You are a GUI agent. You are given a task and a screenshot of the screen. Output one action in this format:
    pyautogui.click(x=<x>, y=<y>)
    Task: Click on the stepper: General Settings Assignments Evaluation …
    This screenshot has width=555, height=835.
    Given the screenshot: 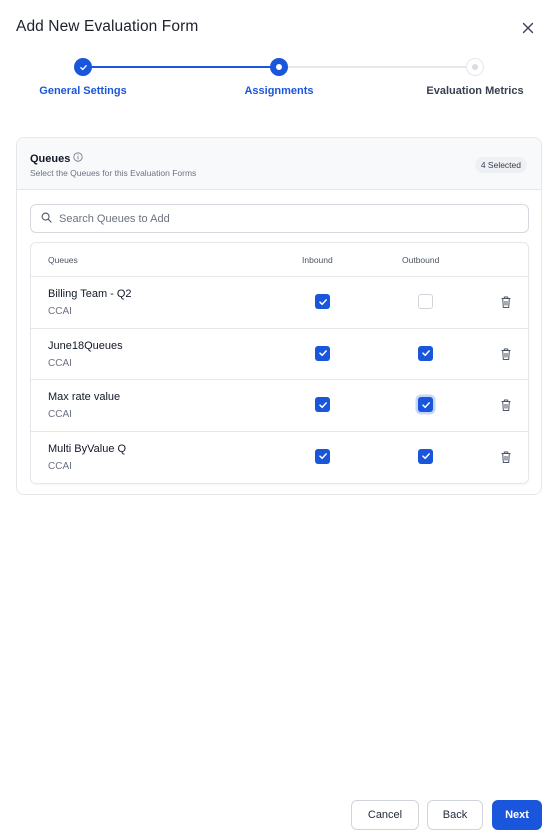 What is the action you would take?
    pyautogui.click(x=277, y=80)
    